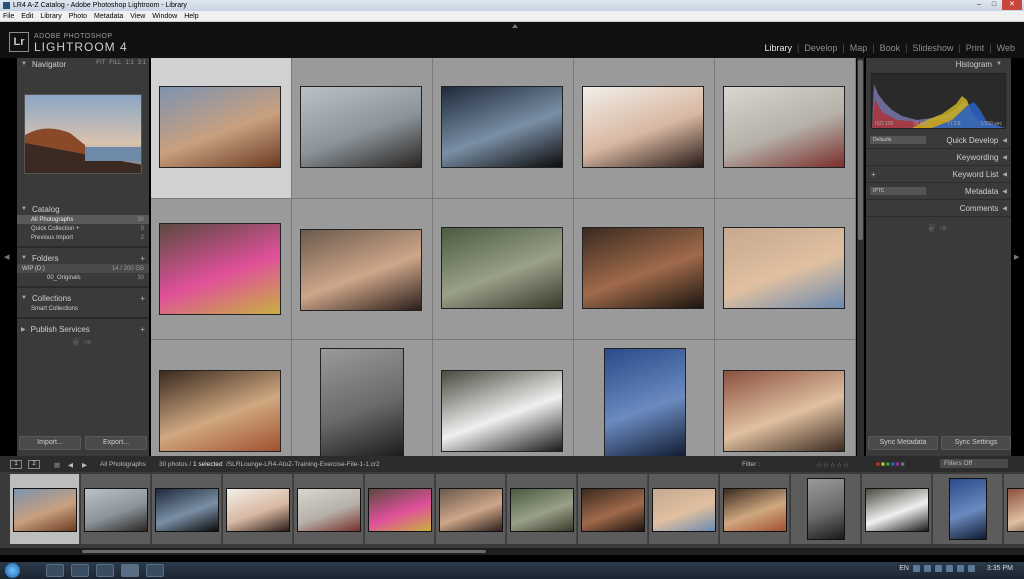  Describe the element at coordinates (8, 16) in the screenshot. I see `menu-file: File` at that location.